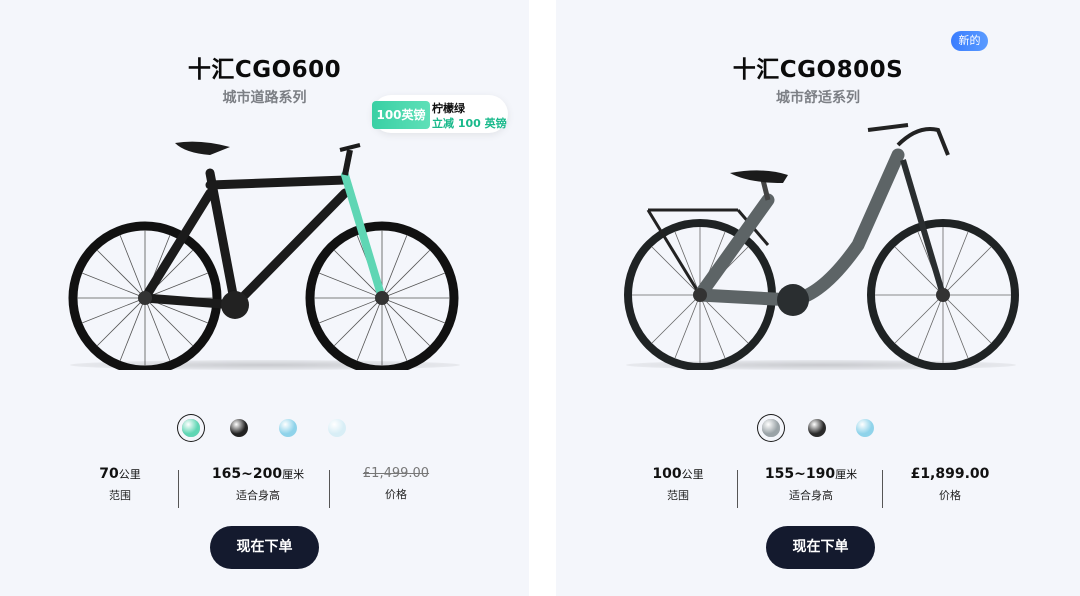 This screenshot has height=596, width=1080. What do you see at coordinates (969, 41) in the screenshot?
I see `new-badge: 新的` at bounding box center [969, 41].